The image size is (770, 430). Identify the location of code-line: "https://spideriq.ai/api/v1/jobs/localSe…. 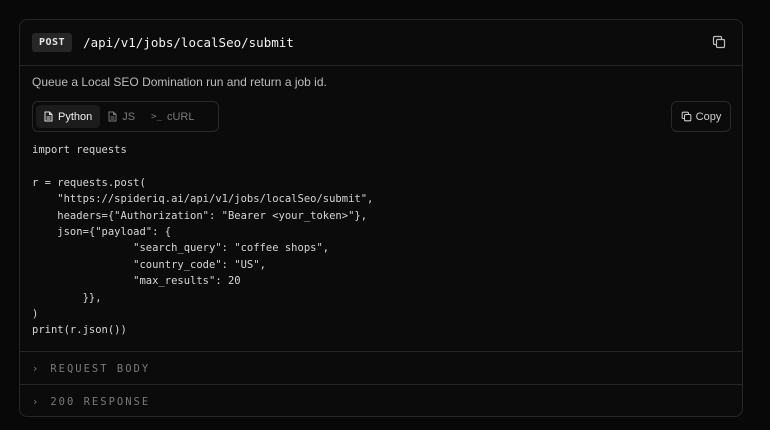
(203, 199).